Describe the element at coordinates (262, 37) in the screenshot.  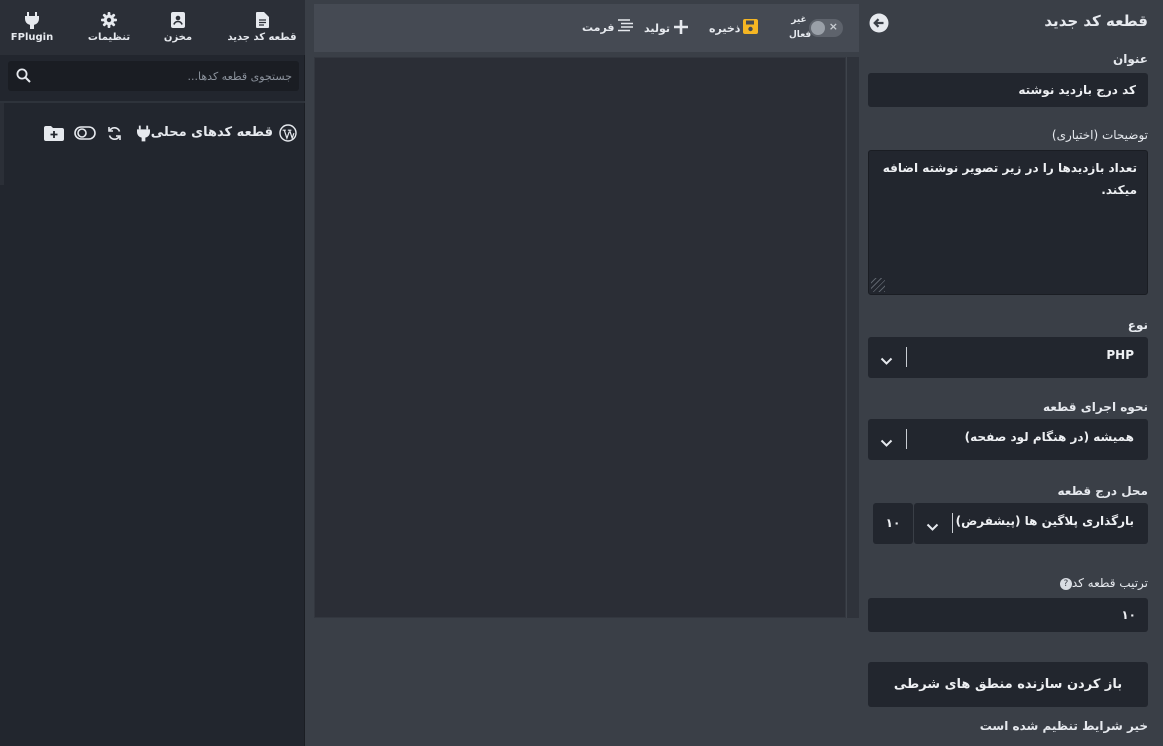
I see `nav-new-snippet-label: قطعه کد جدید` at that location.